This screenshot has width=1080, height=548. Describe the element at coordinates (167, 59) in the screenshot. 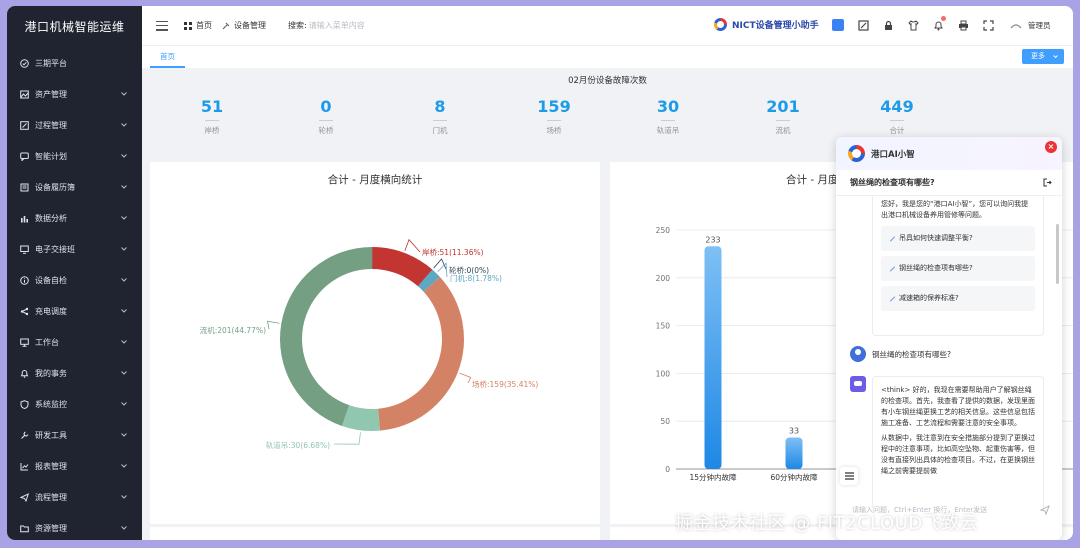

I see `tab-home: 首页` at that location.